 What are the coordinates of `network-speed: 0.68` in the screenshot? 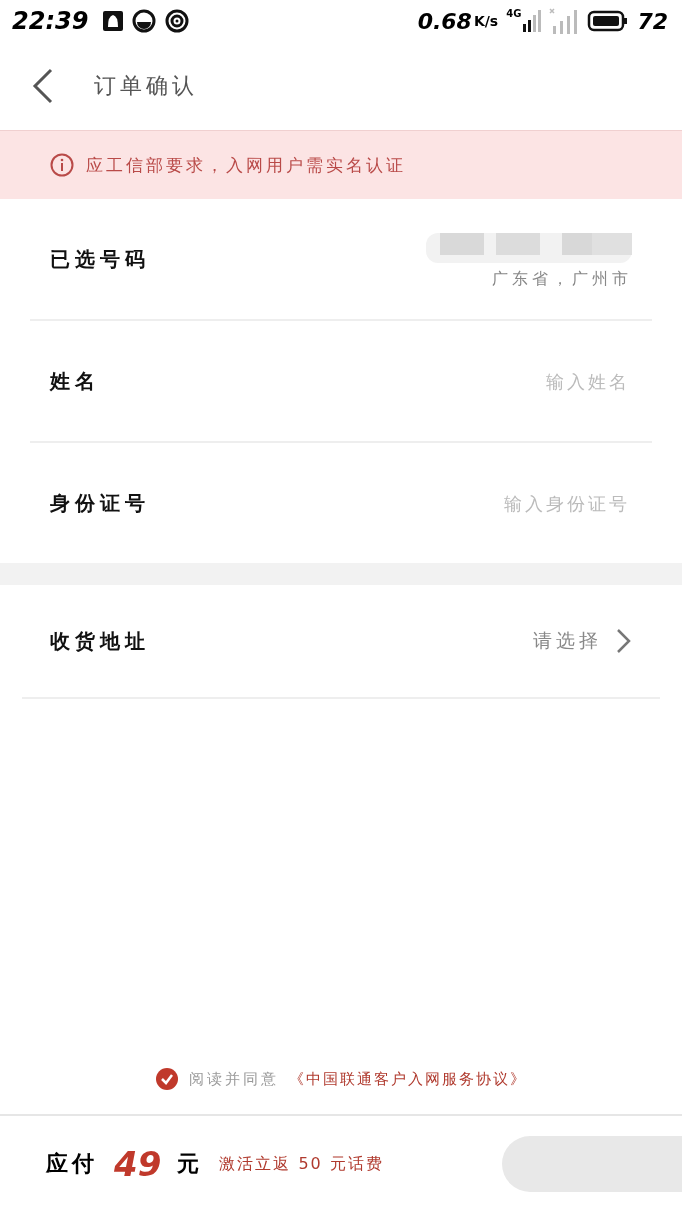 It's located at (444, 21).